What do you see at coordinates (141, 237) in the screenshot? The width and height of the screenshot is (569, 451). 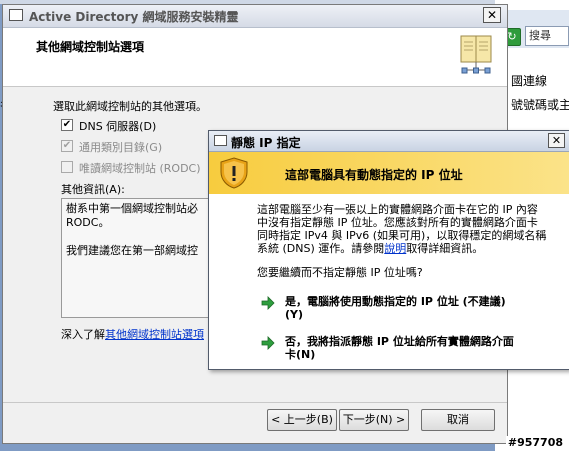 I see `info-line` at bounding box center [141, 237].